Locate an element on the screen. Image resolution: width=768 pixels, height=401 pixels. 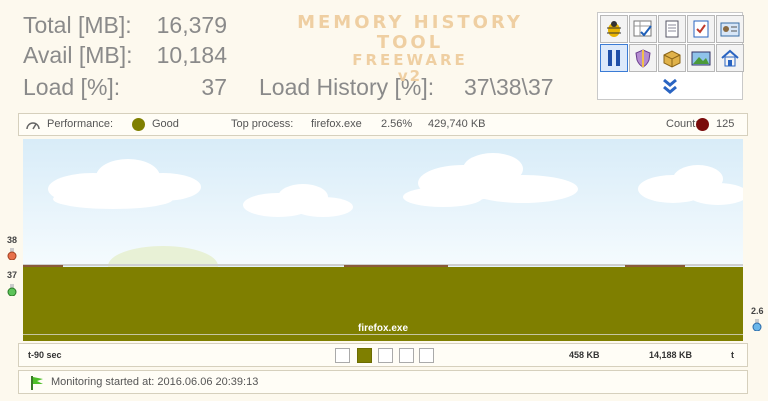
app-title-line2: FREEWARE is located at coordinates (410, 60).